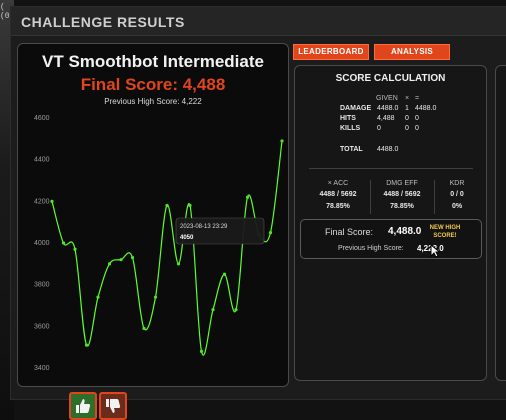 This screenshot has width=506, height=420. What do you see at coordinates (407, 98) in the screenshot?
I see `col-multiply: ×` at bounding box center [407, 98].